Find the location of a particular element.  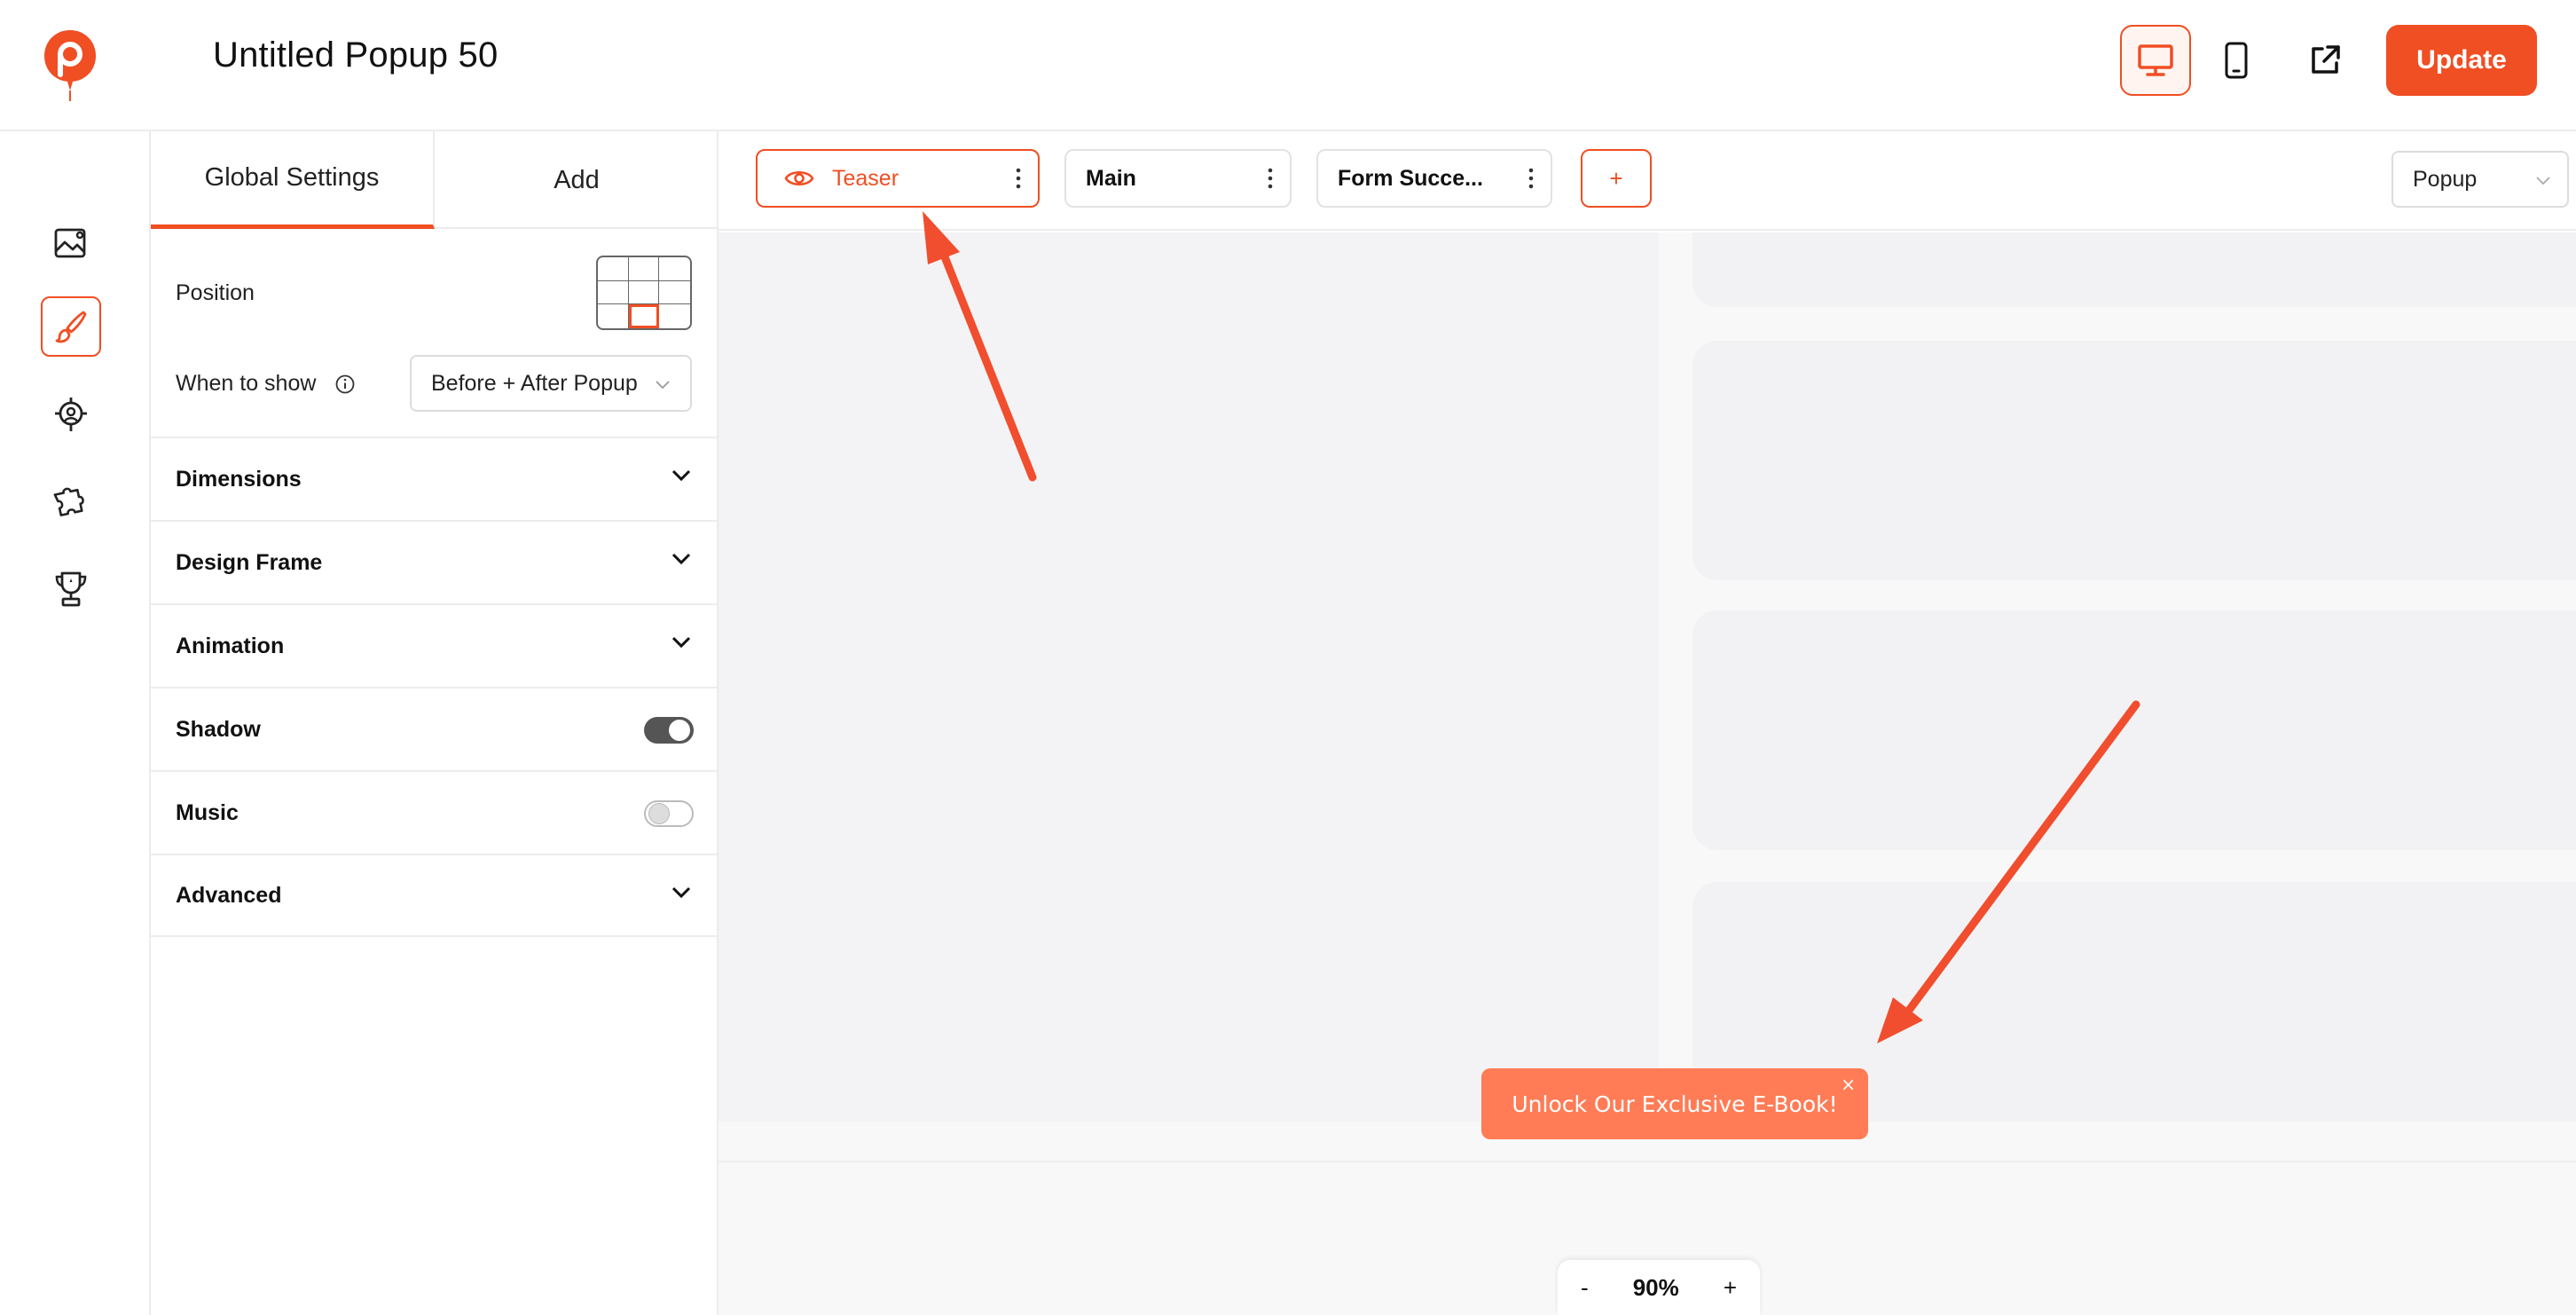

brush-icon is located at coordinates (71, 327).